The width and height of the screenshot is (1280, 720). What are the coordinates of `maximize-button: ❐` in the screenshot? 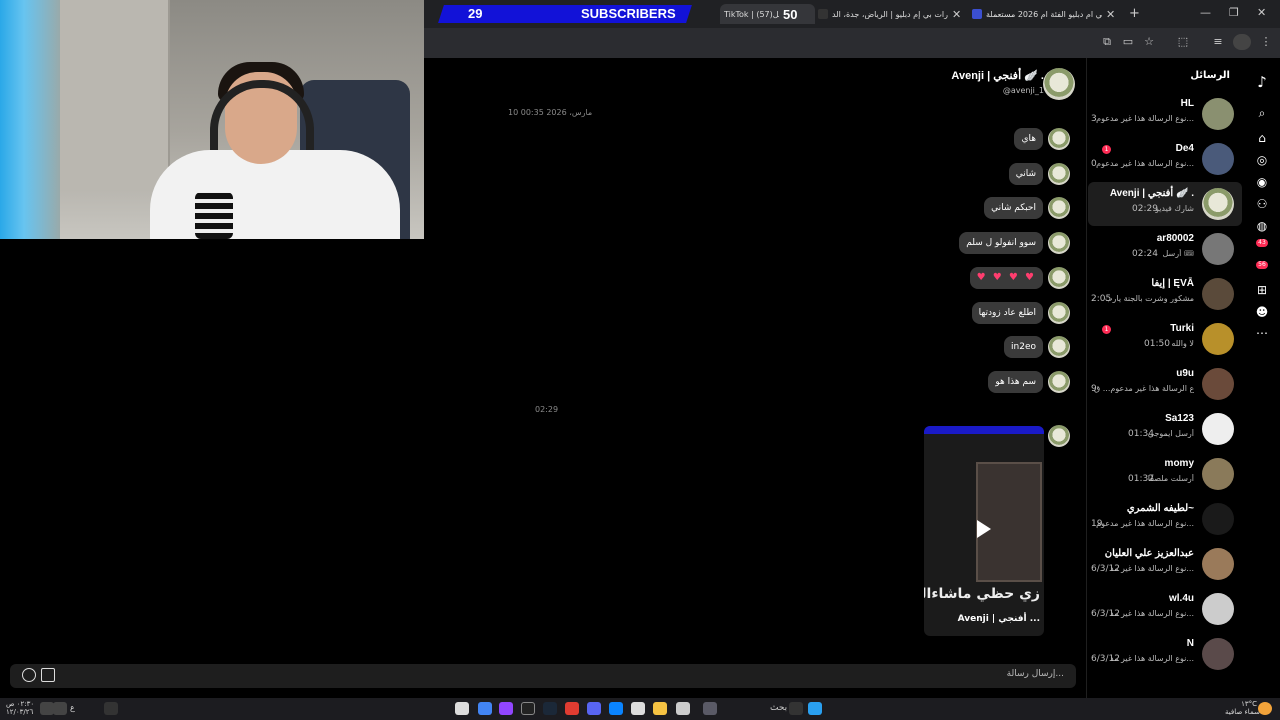 It's located at (1234, 12).